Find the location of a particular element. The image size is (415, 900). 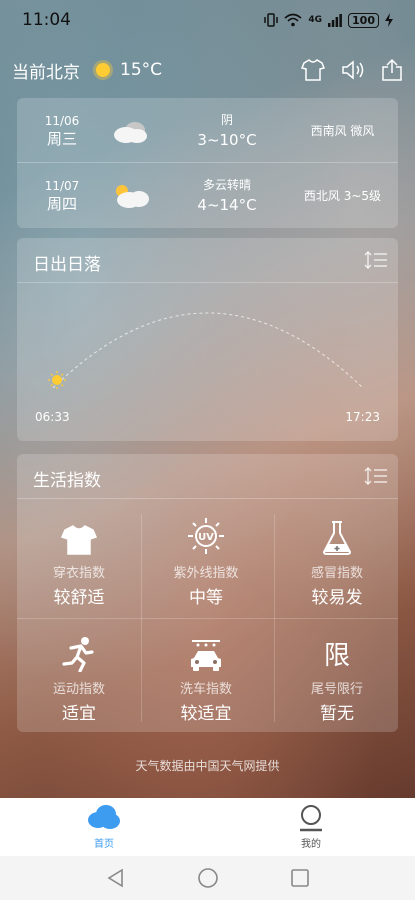

sun-arc is located at coordinates (206, 350).